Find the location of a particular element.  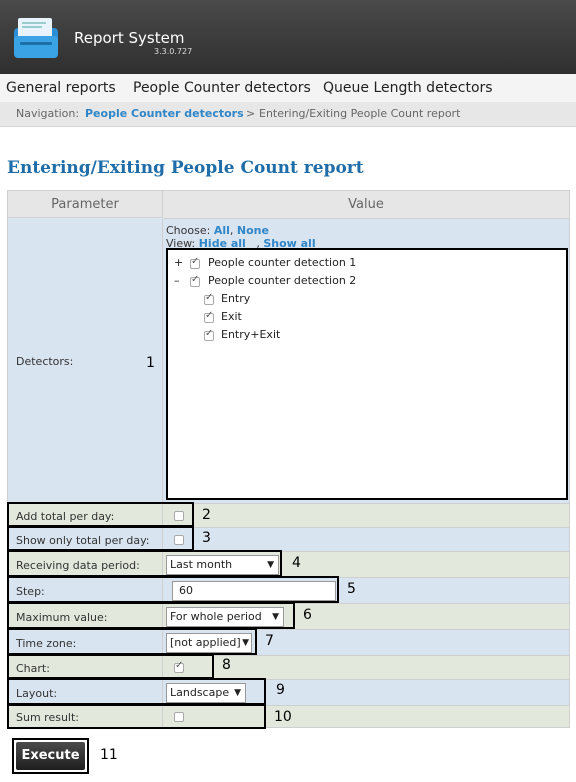

period-select: Last month ▼ is located at coordinates (222, 565).